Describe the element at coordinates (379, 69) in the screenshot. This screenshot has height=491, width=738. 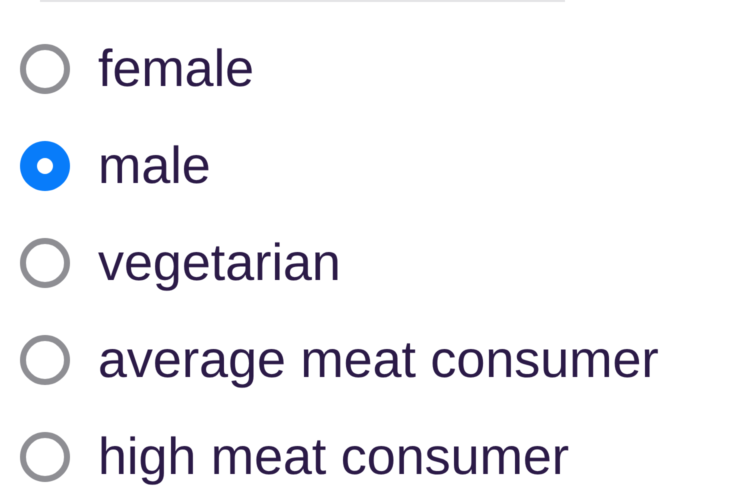
I see `radio-option: female` at that location.